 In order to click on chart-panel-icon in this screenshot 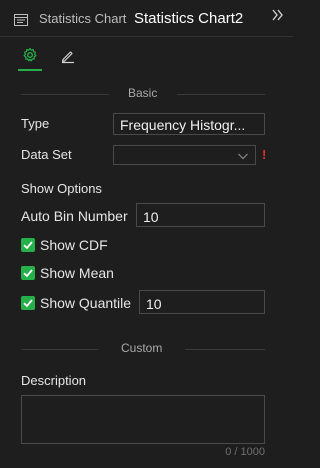, I will do `click(21, 19)`.